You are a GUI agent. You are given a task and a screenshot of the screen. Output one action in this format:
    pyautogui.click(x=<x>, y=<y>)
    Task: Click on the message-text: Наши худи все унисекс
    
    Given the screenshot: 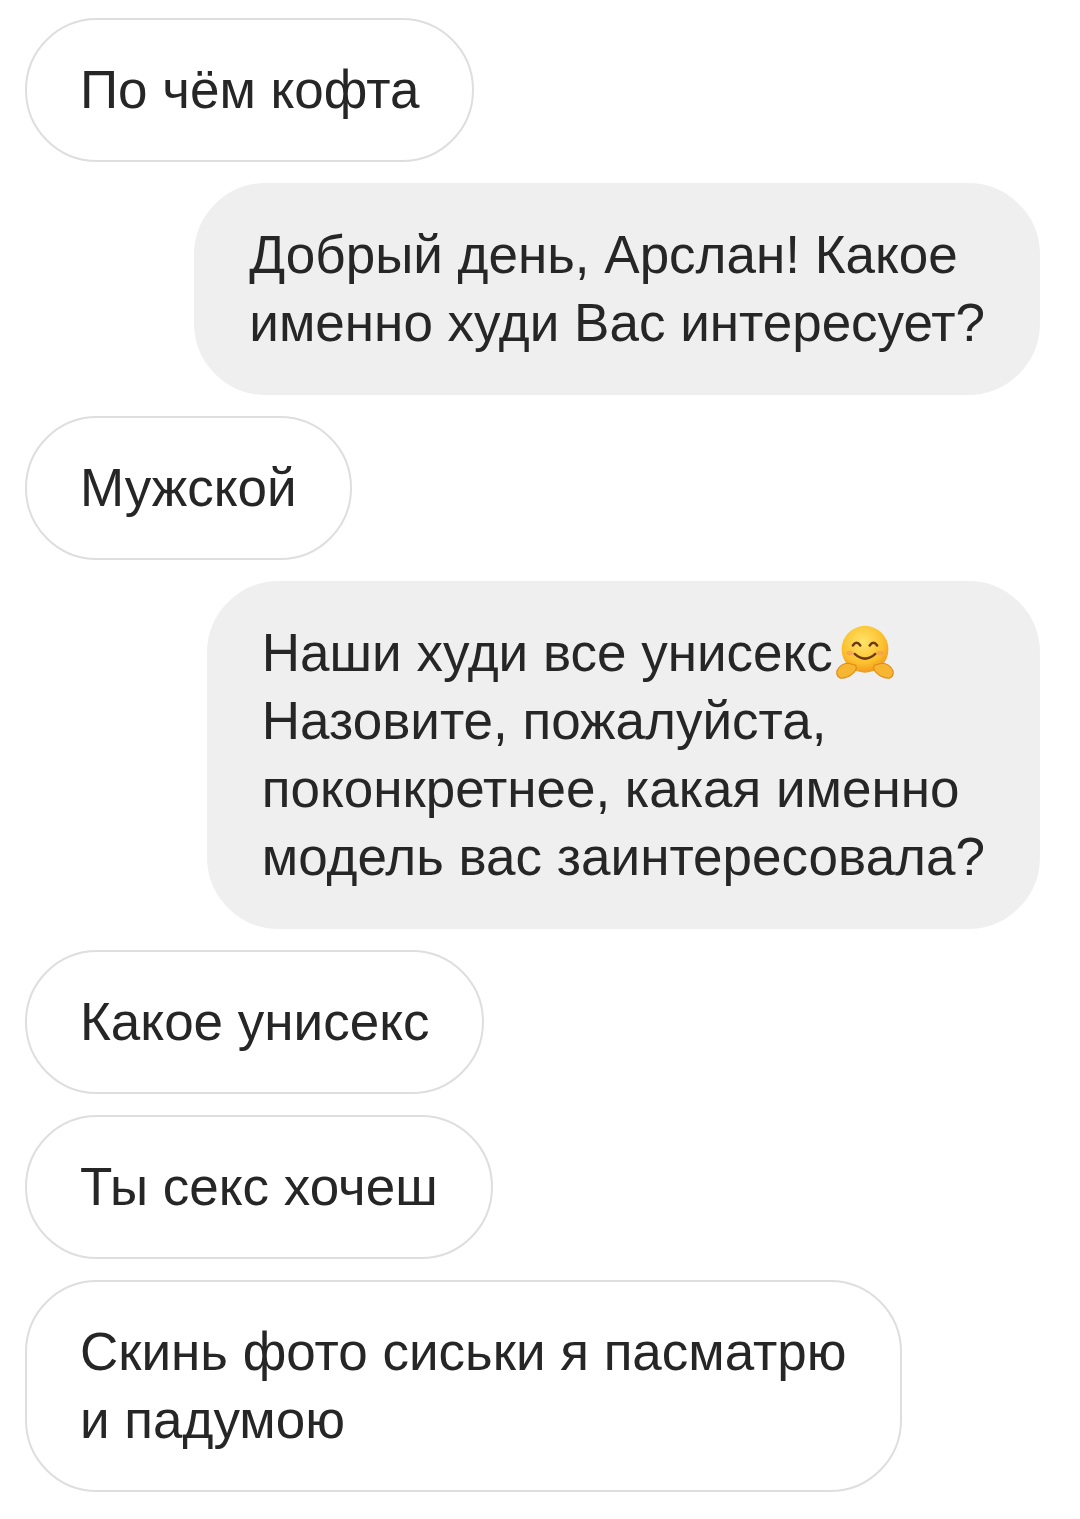 What is the action you would take?
    pyautogui.click(x=547, y=653)
    